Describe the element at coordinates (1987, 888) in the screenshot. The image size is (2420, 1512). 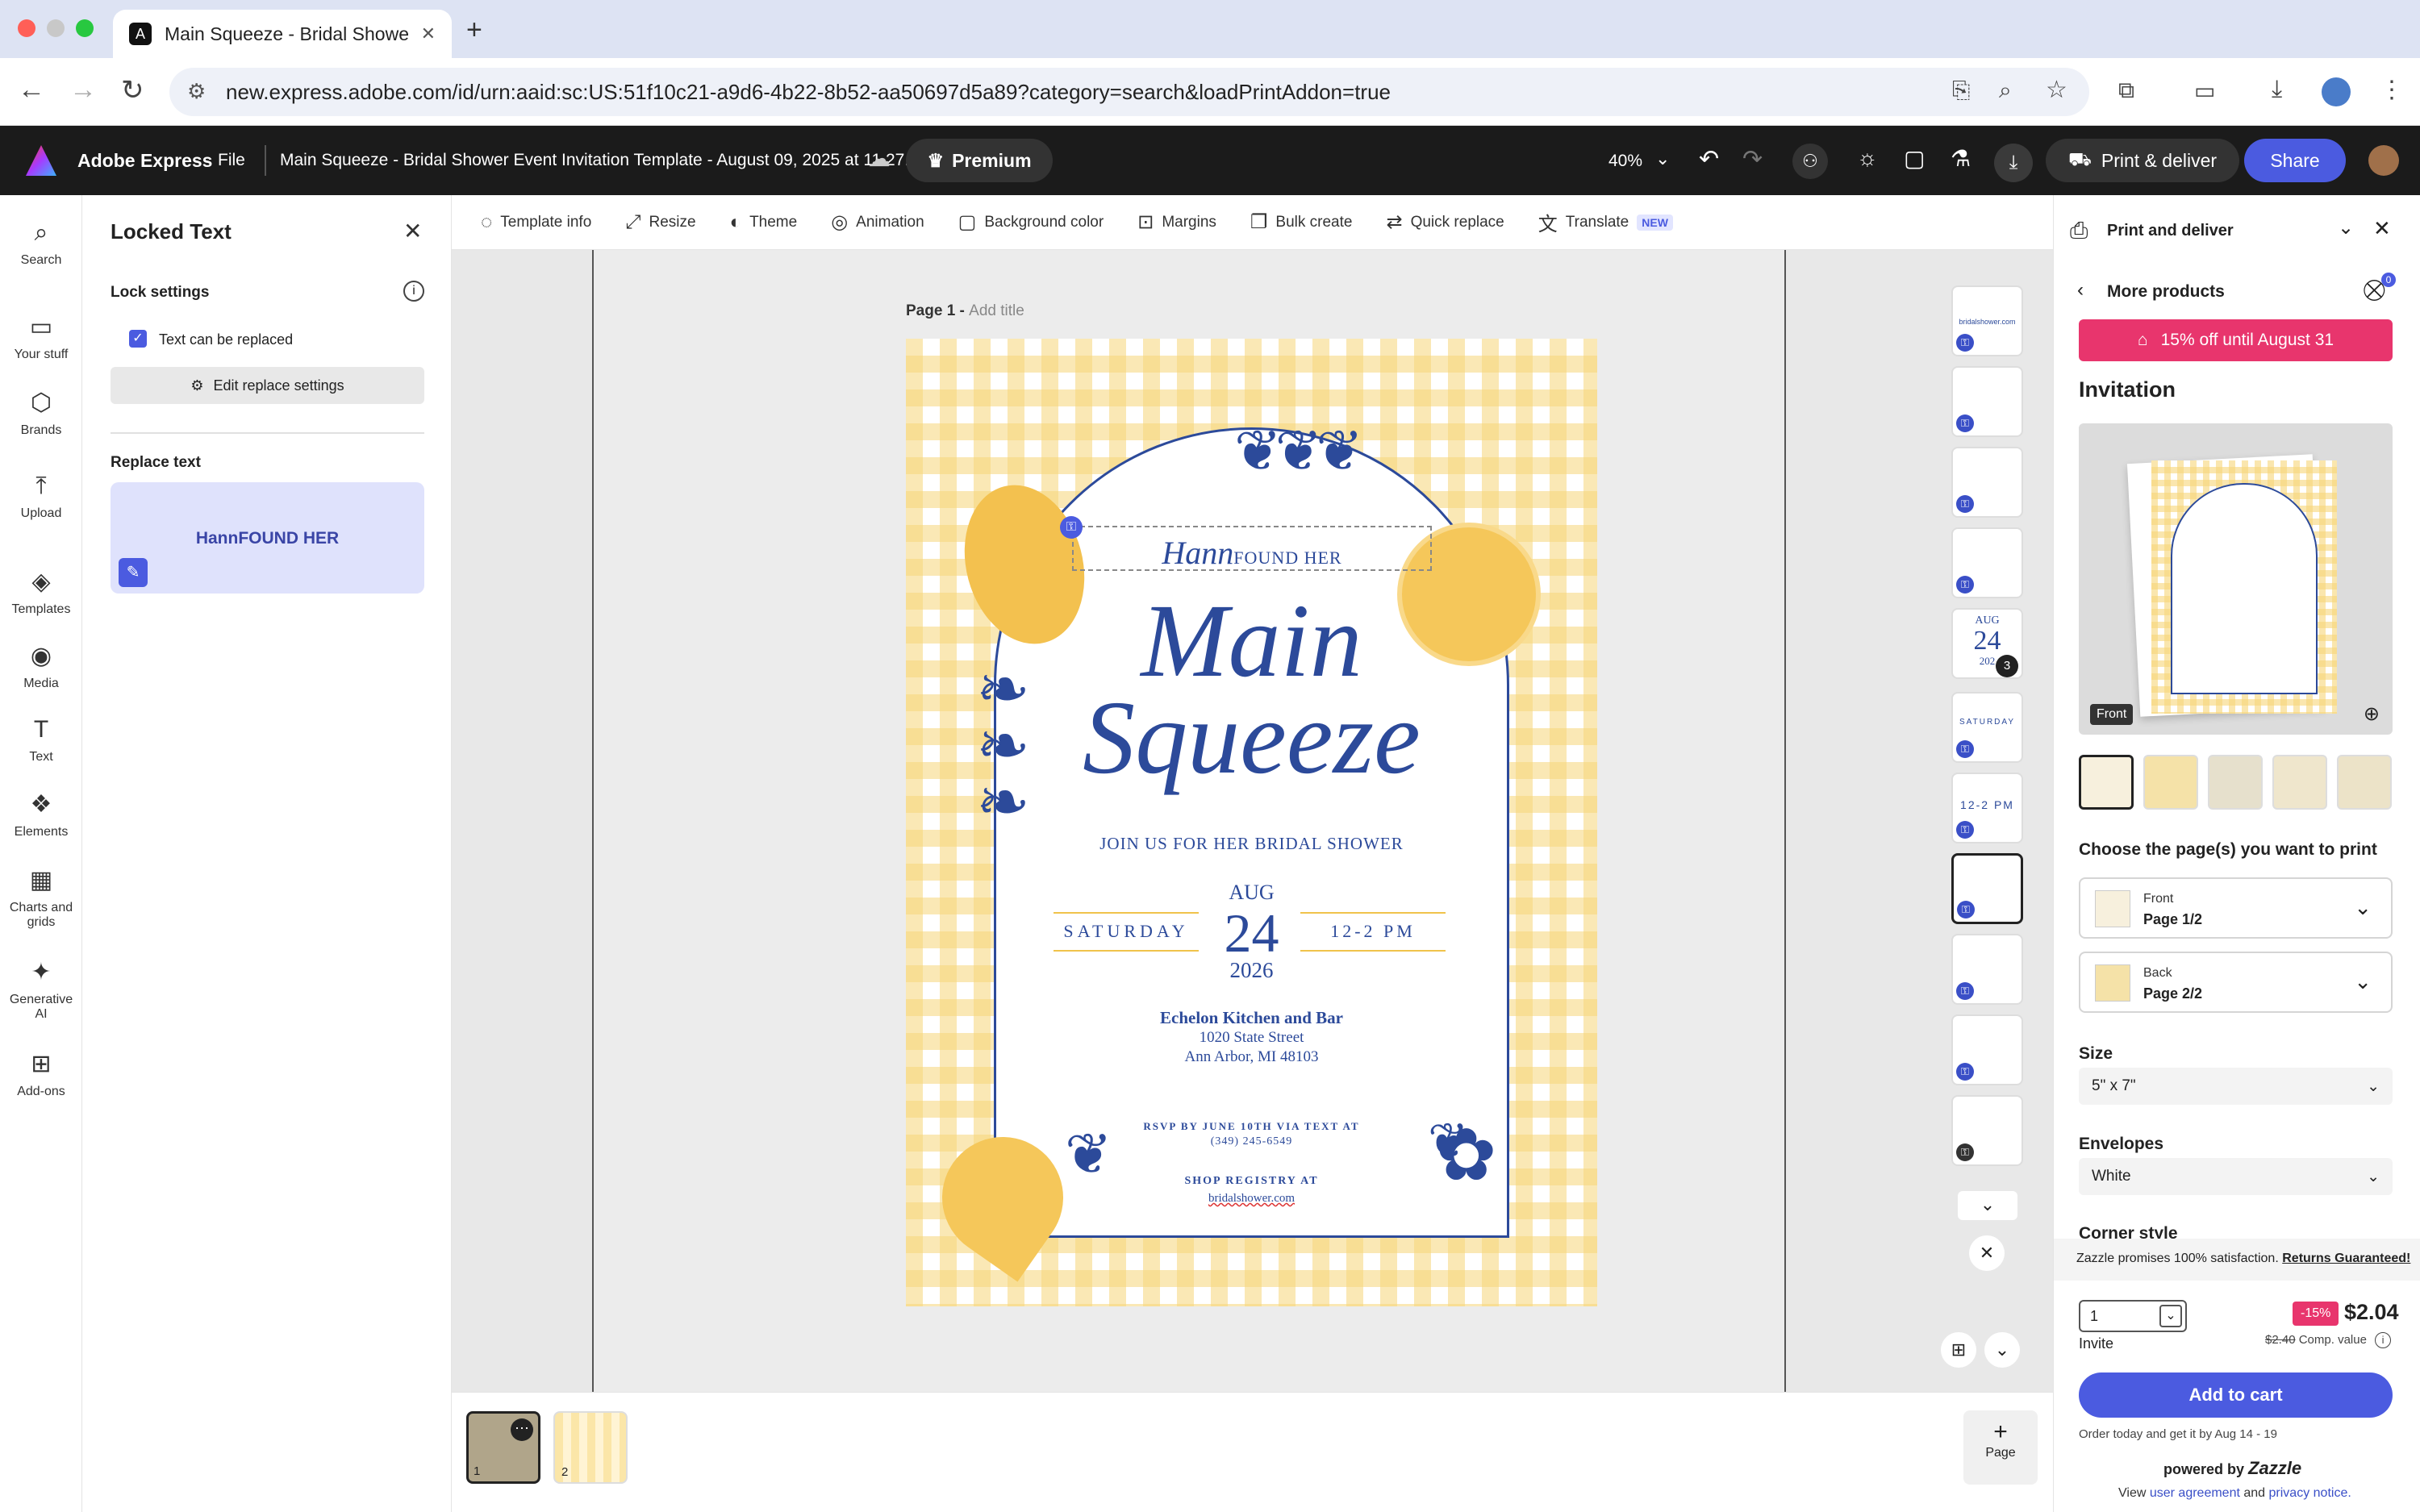
I see `layer-thumb-selected: ⚿` at that location.